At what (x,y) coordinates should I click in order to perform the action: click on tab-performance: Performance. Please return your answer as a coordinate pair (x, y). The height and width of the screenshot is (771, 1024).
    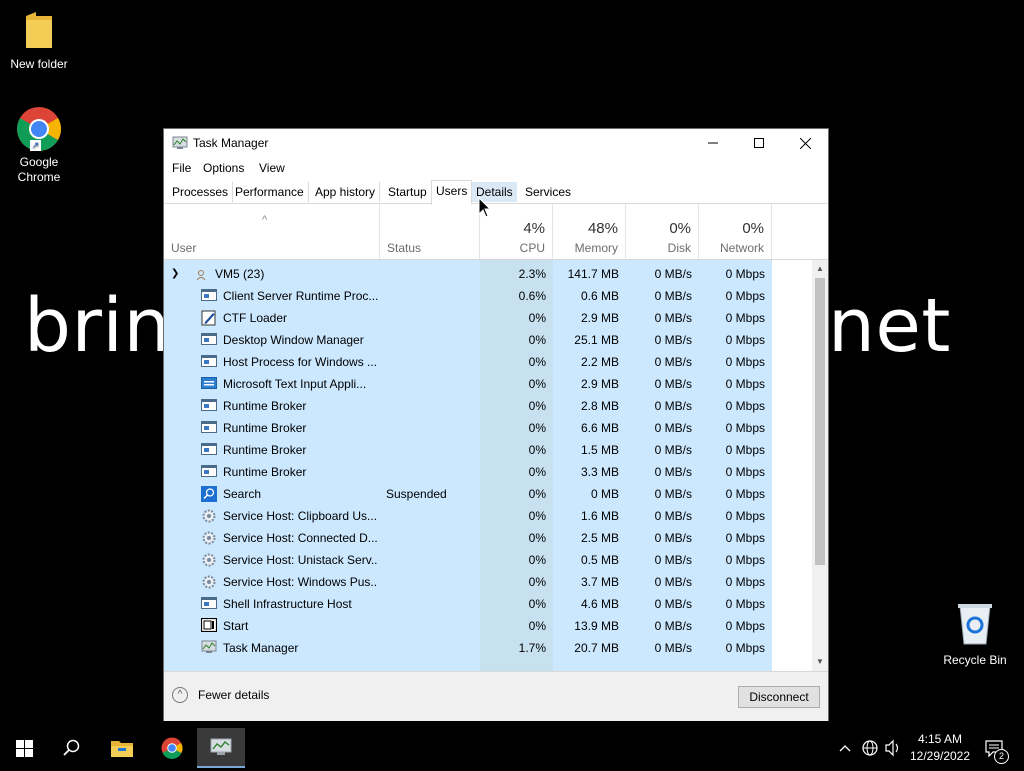
    Looking at the image, I should click on (270, 192).